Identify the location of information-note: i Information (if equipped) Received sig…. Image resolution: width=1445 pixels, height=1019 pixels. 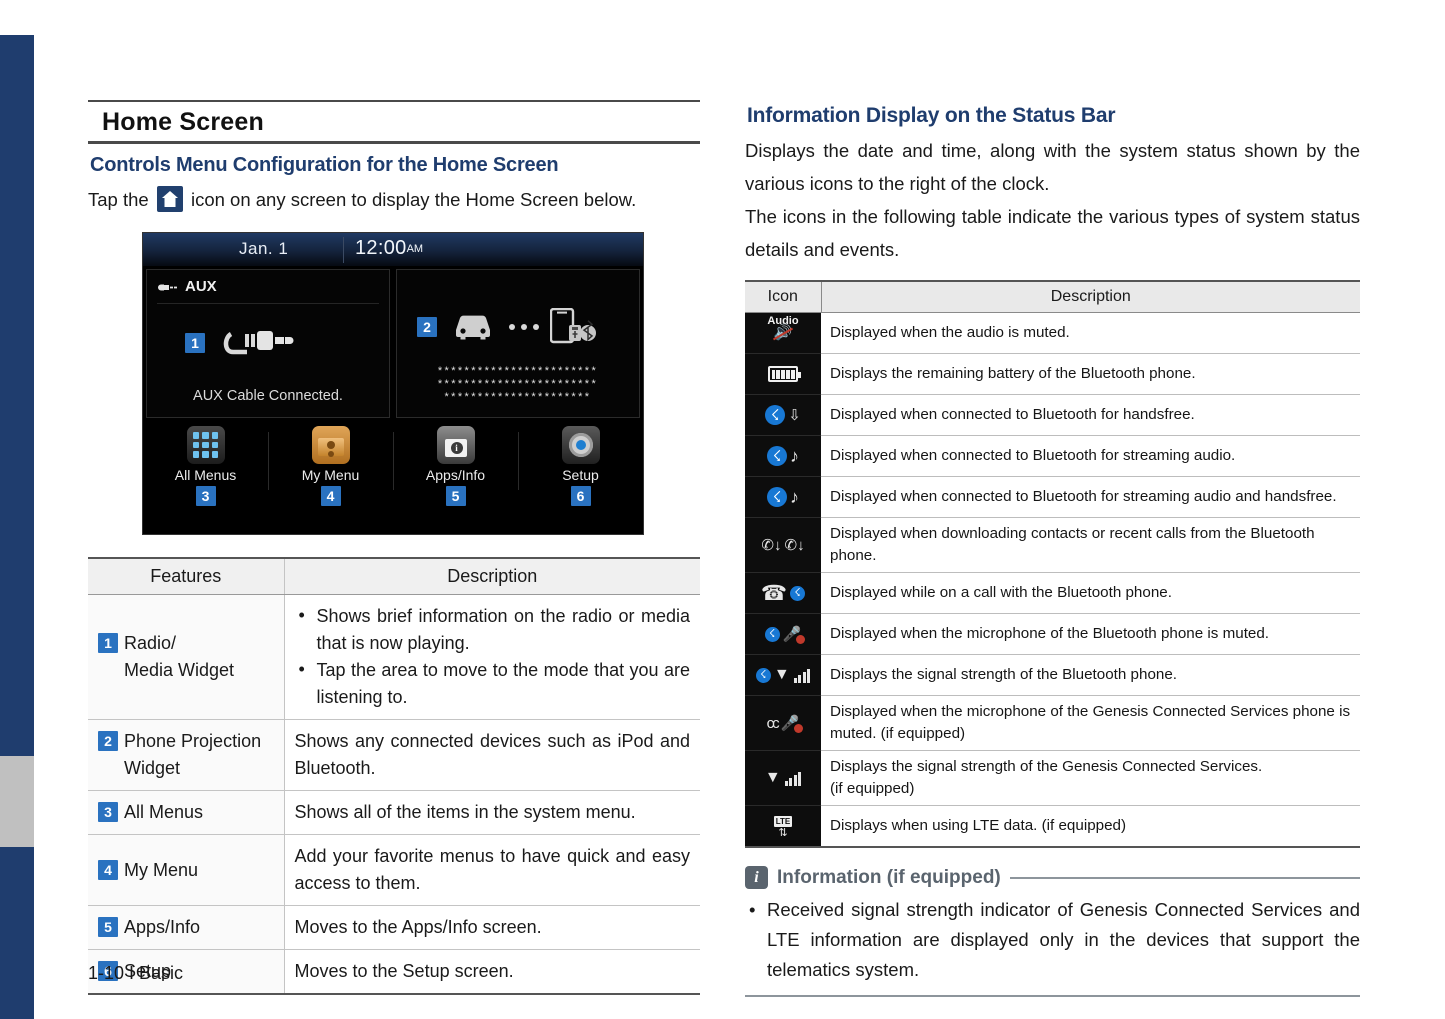
(1052, 931).